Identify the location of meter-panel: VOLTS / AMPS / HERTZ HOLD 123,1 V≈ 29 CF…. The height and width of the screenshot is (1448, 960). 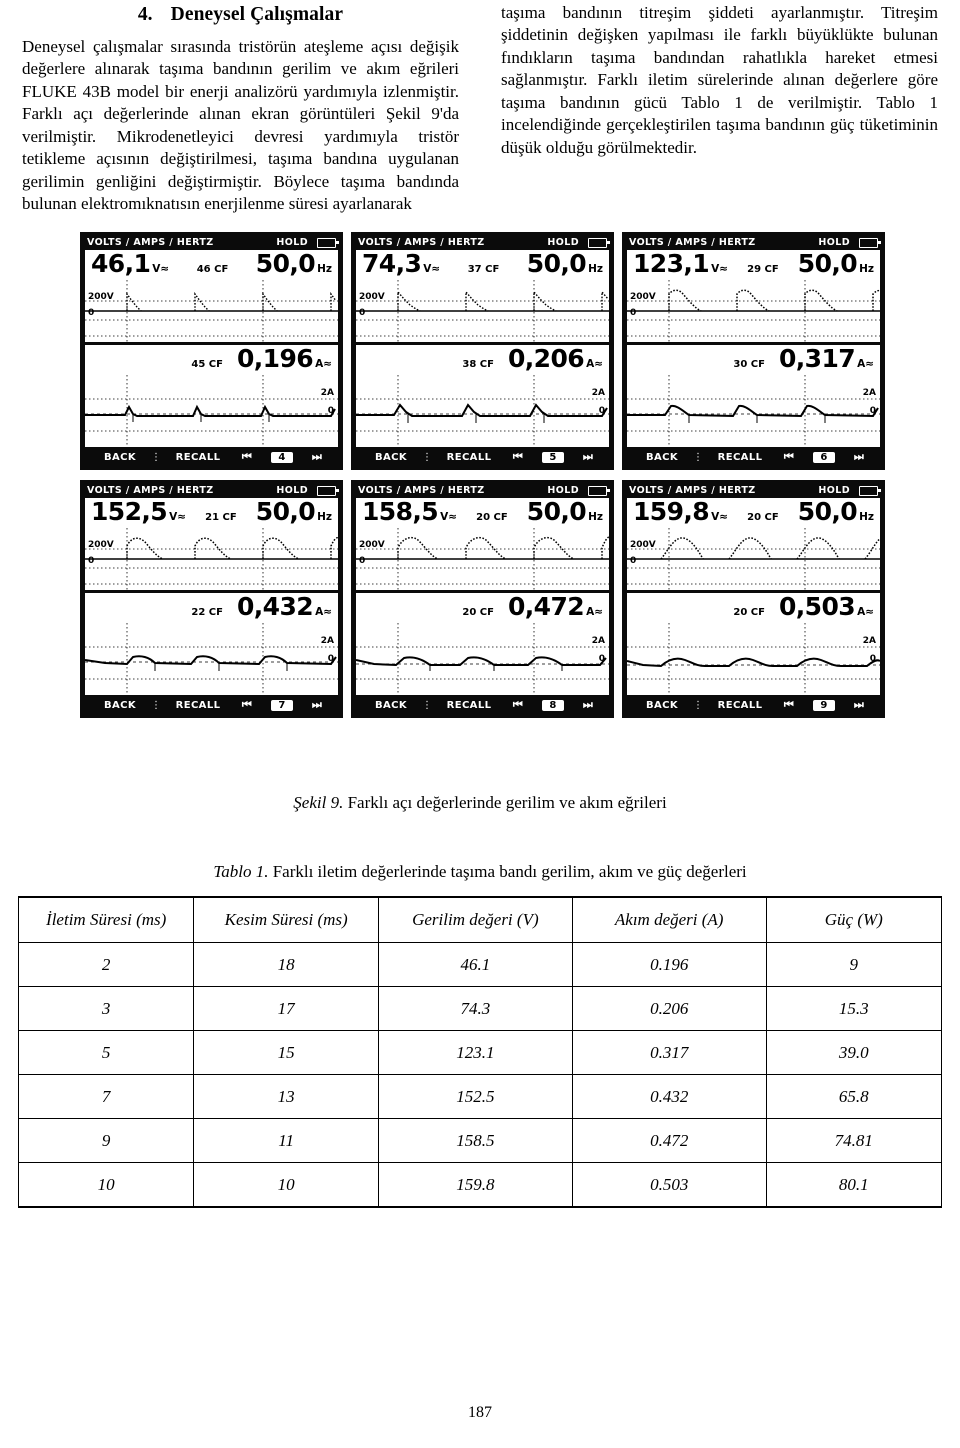
(753, 351).